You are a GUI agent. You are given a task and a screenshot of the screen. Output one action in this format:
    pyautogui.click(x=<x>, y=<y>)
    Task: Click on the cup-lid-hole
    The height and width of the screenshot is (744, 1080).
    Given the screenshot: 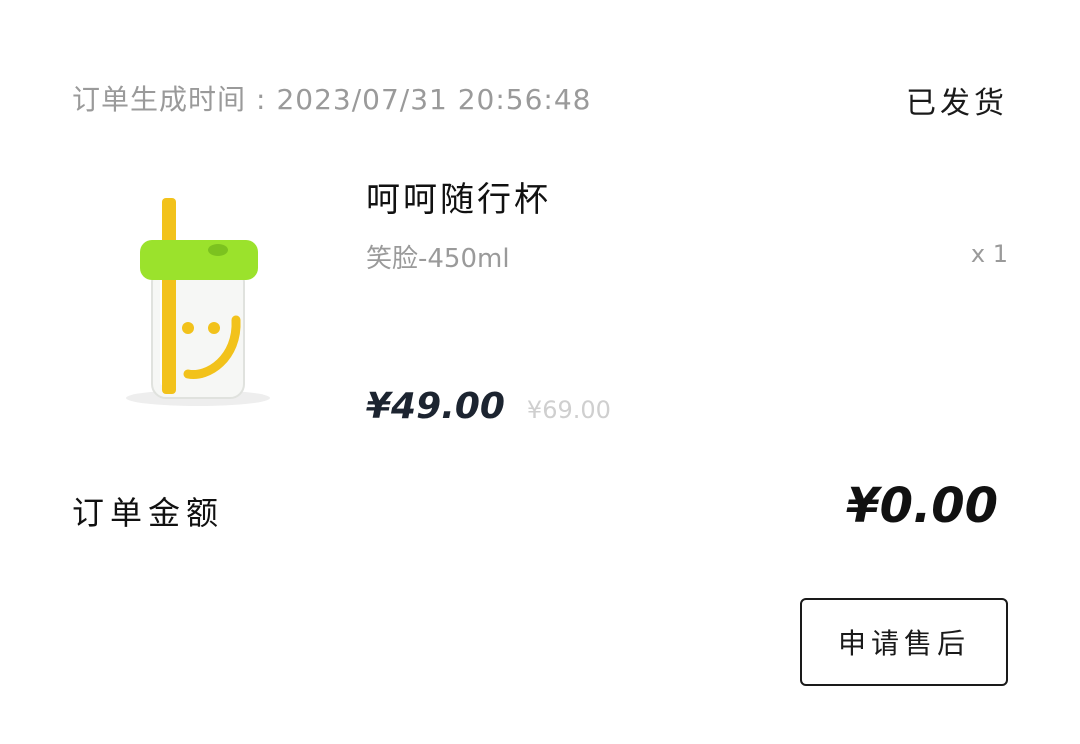 What is the action you would take?
    pyautogui.click(x=218, y=250)
    